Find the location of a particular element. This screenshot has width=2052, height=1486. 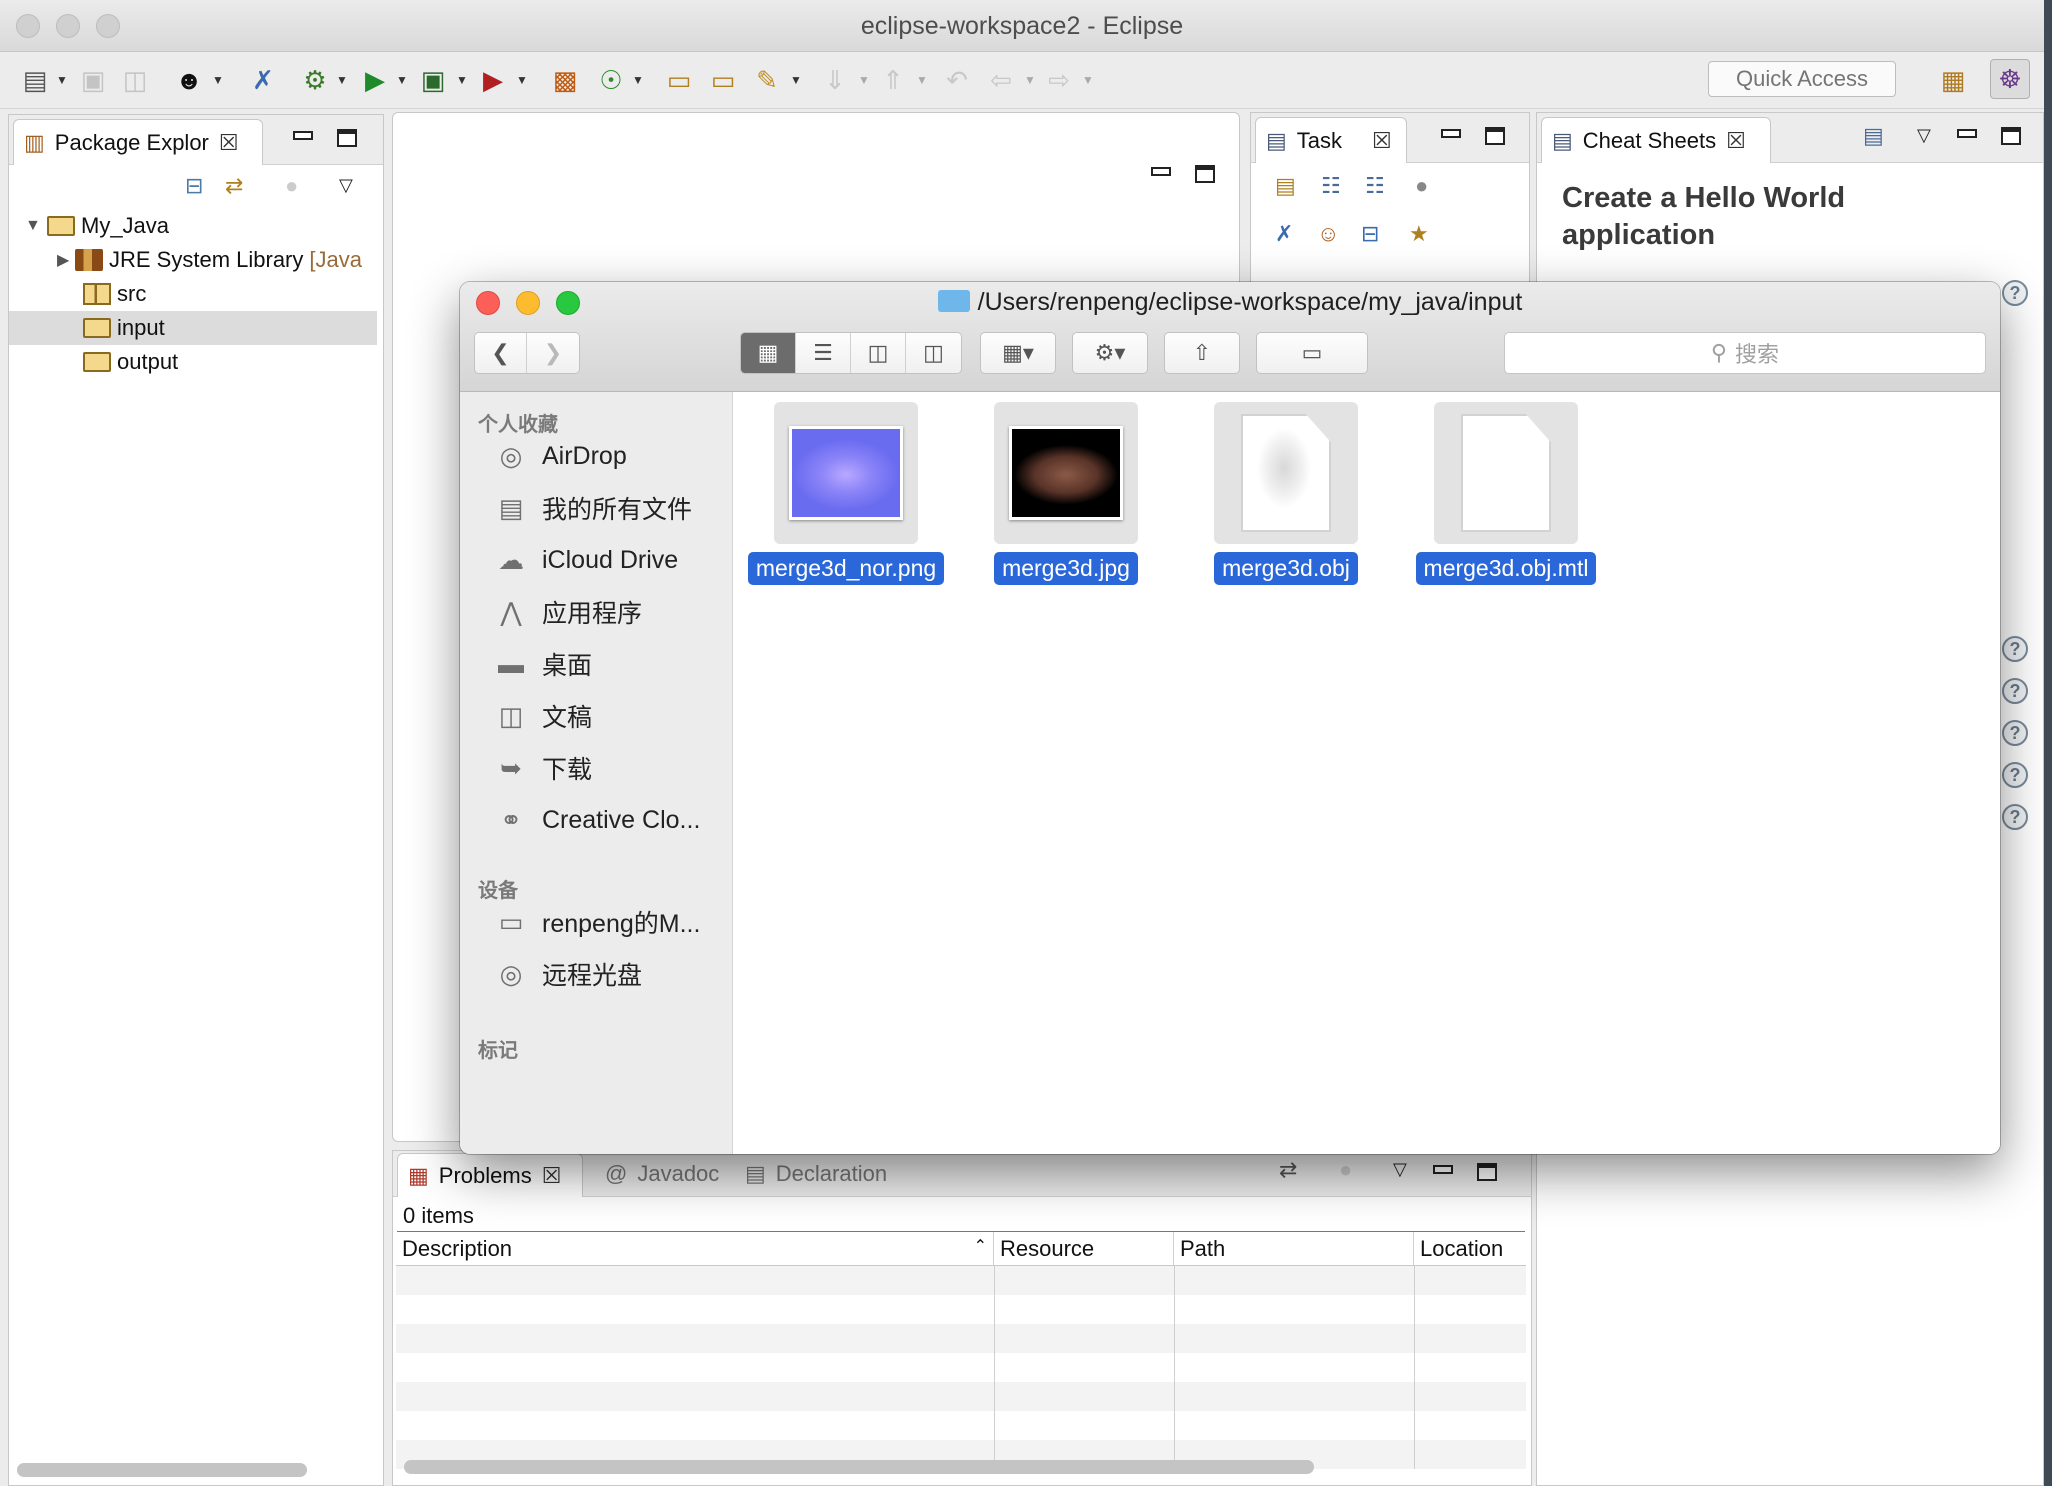

list-view-button: ☰ is located at coordinates (823, 353).